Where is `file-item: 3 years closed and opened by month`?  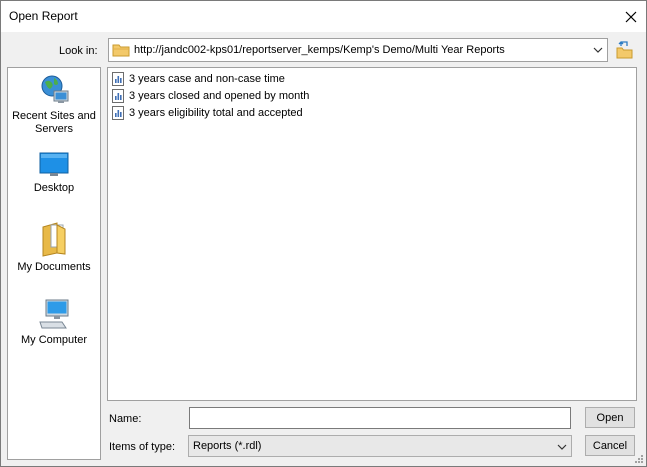
file-item: 3 years closed and opened by month is located at coordinates (210, 96).